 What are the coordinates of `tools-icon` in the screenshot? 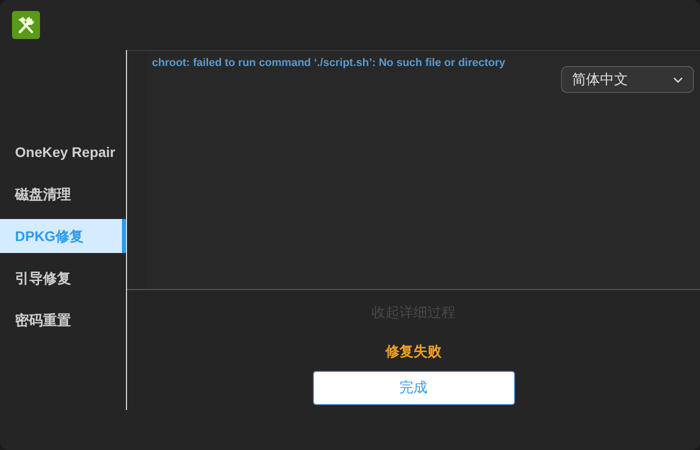 It's located at (26, 25).